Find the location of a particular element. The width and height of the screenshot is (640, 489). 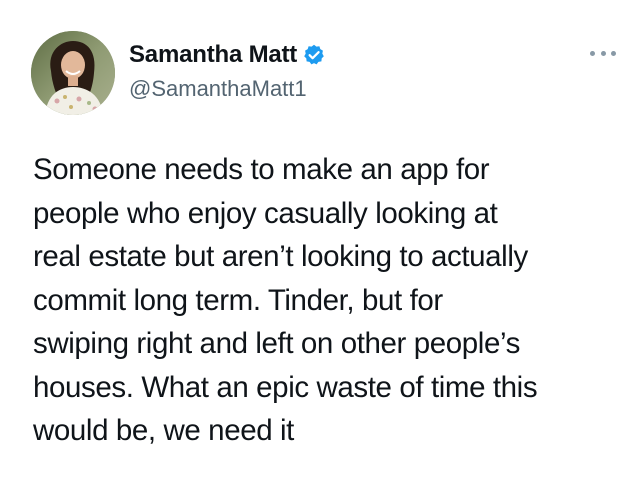

author-name-row: Samantha Matt is located at coordinates (227, 55).